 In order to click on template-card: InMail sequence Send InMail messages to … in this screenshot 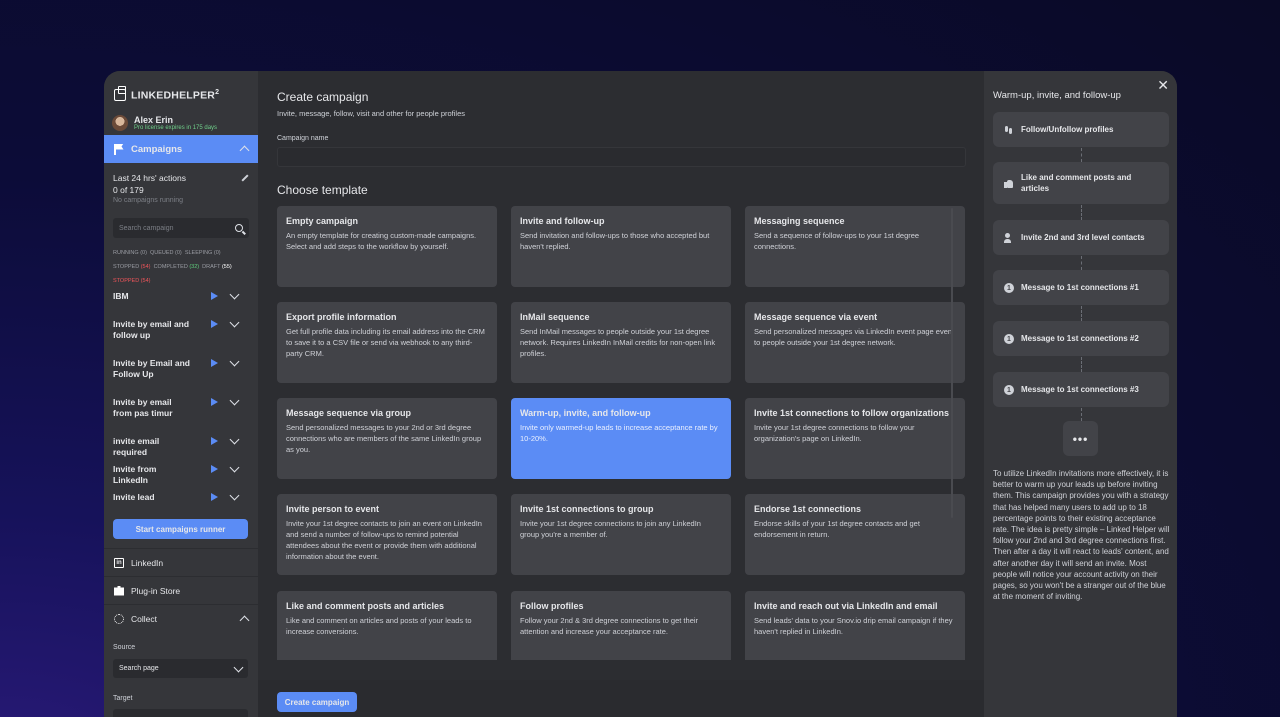, I will do `click(621, 342)`.